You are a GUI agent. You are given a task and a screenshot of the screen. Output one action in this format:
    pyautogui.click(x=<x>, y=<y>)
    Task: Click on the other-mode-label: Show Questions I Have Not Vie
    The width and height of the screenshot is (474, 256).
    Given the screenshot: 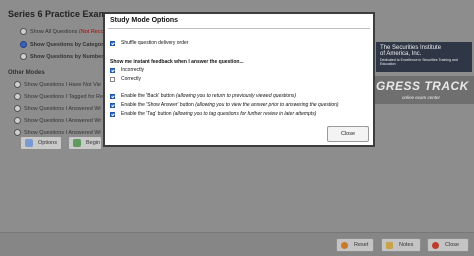 What is the action you would take?
    pyautogui.click(x=62, y=84)
    